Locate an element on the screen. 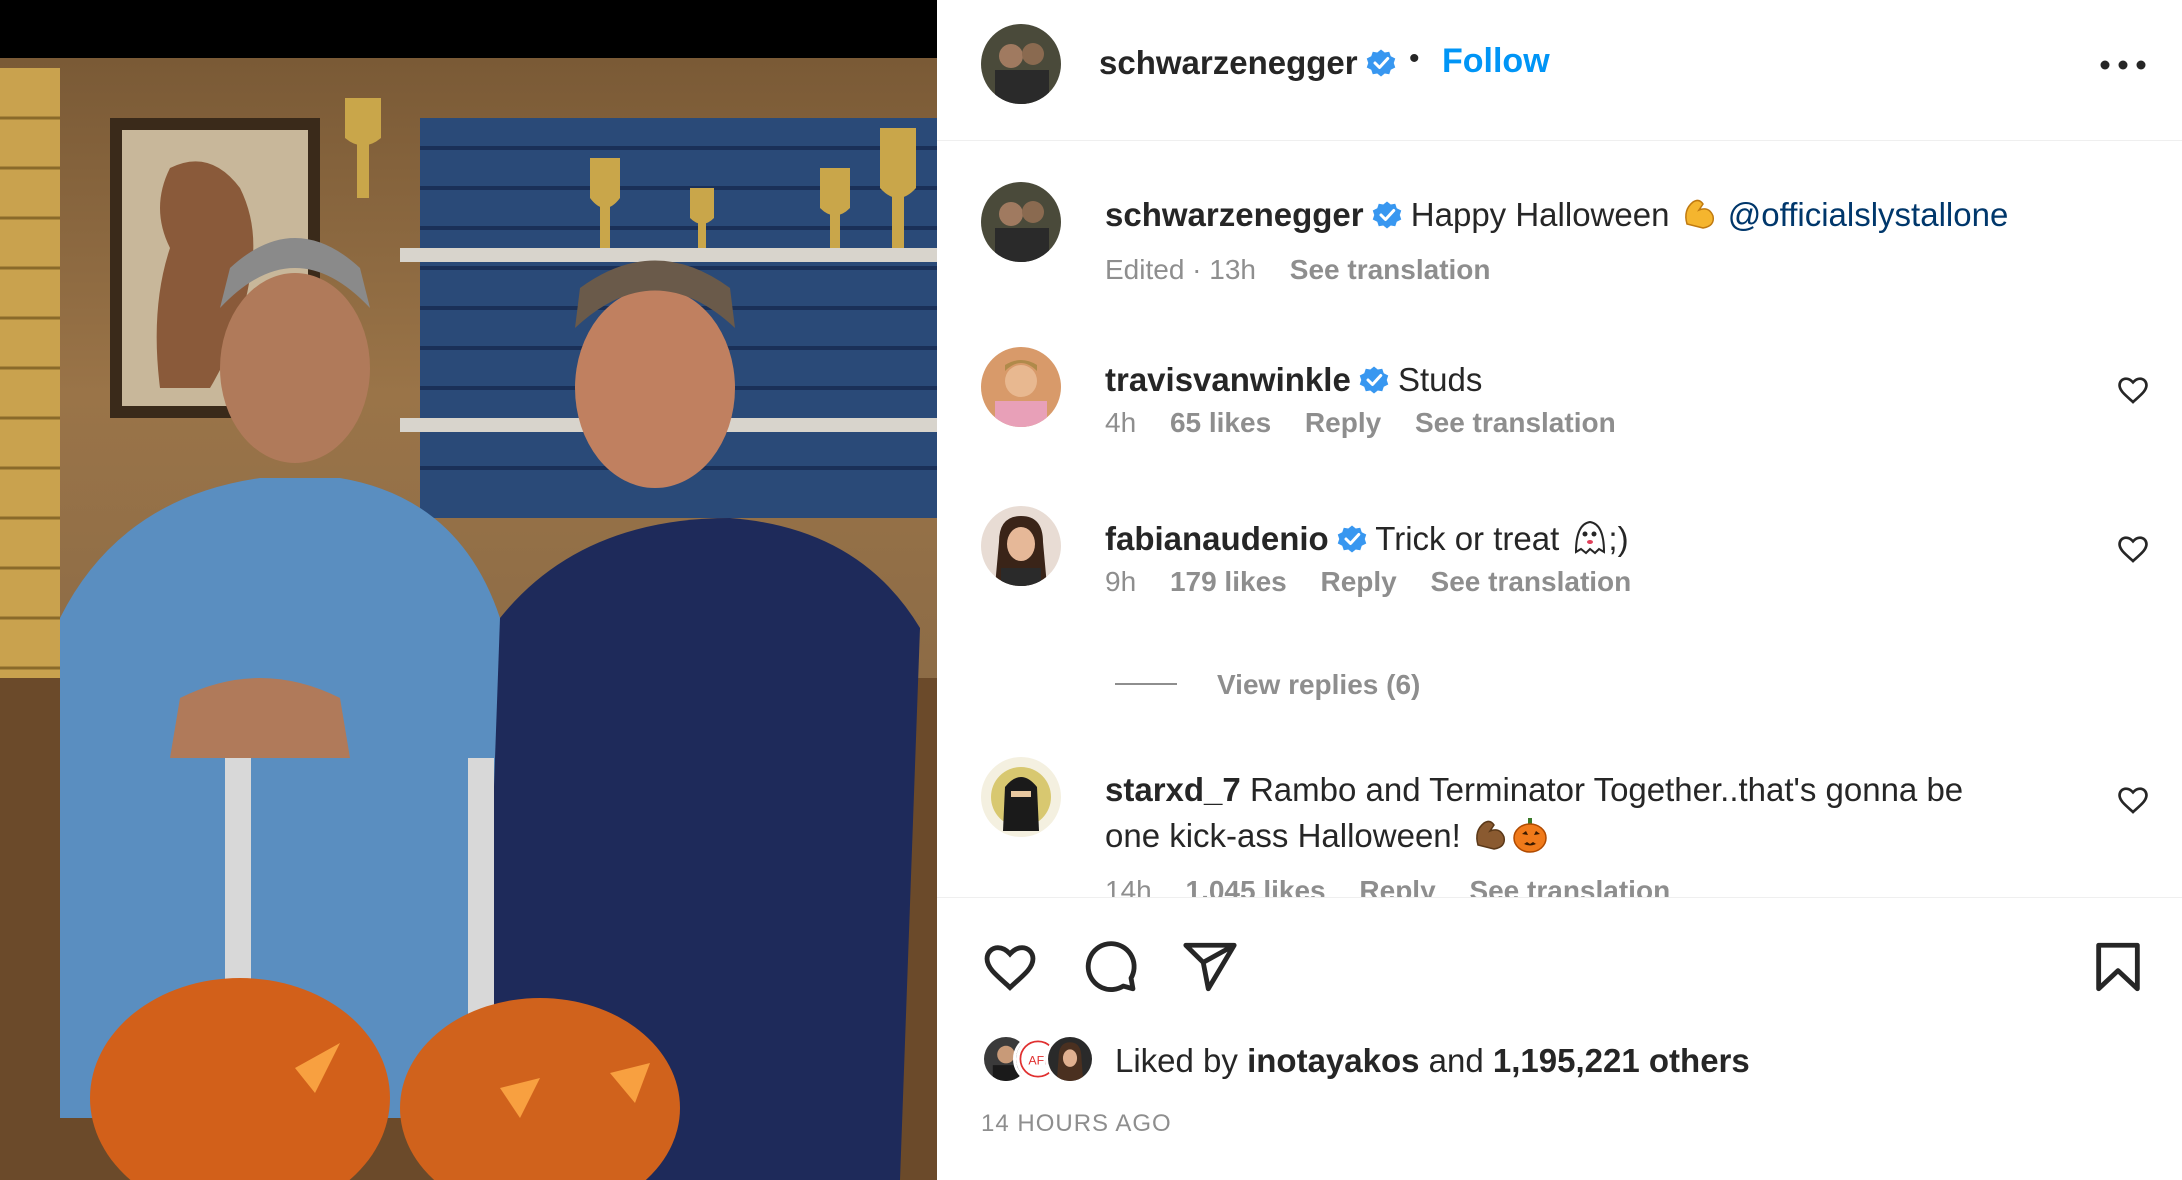  commenter-username: starxd_7 is located at coordinates (1173, 789).